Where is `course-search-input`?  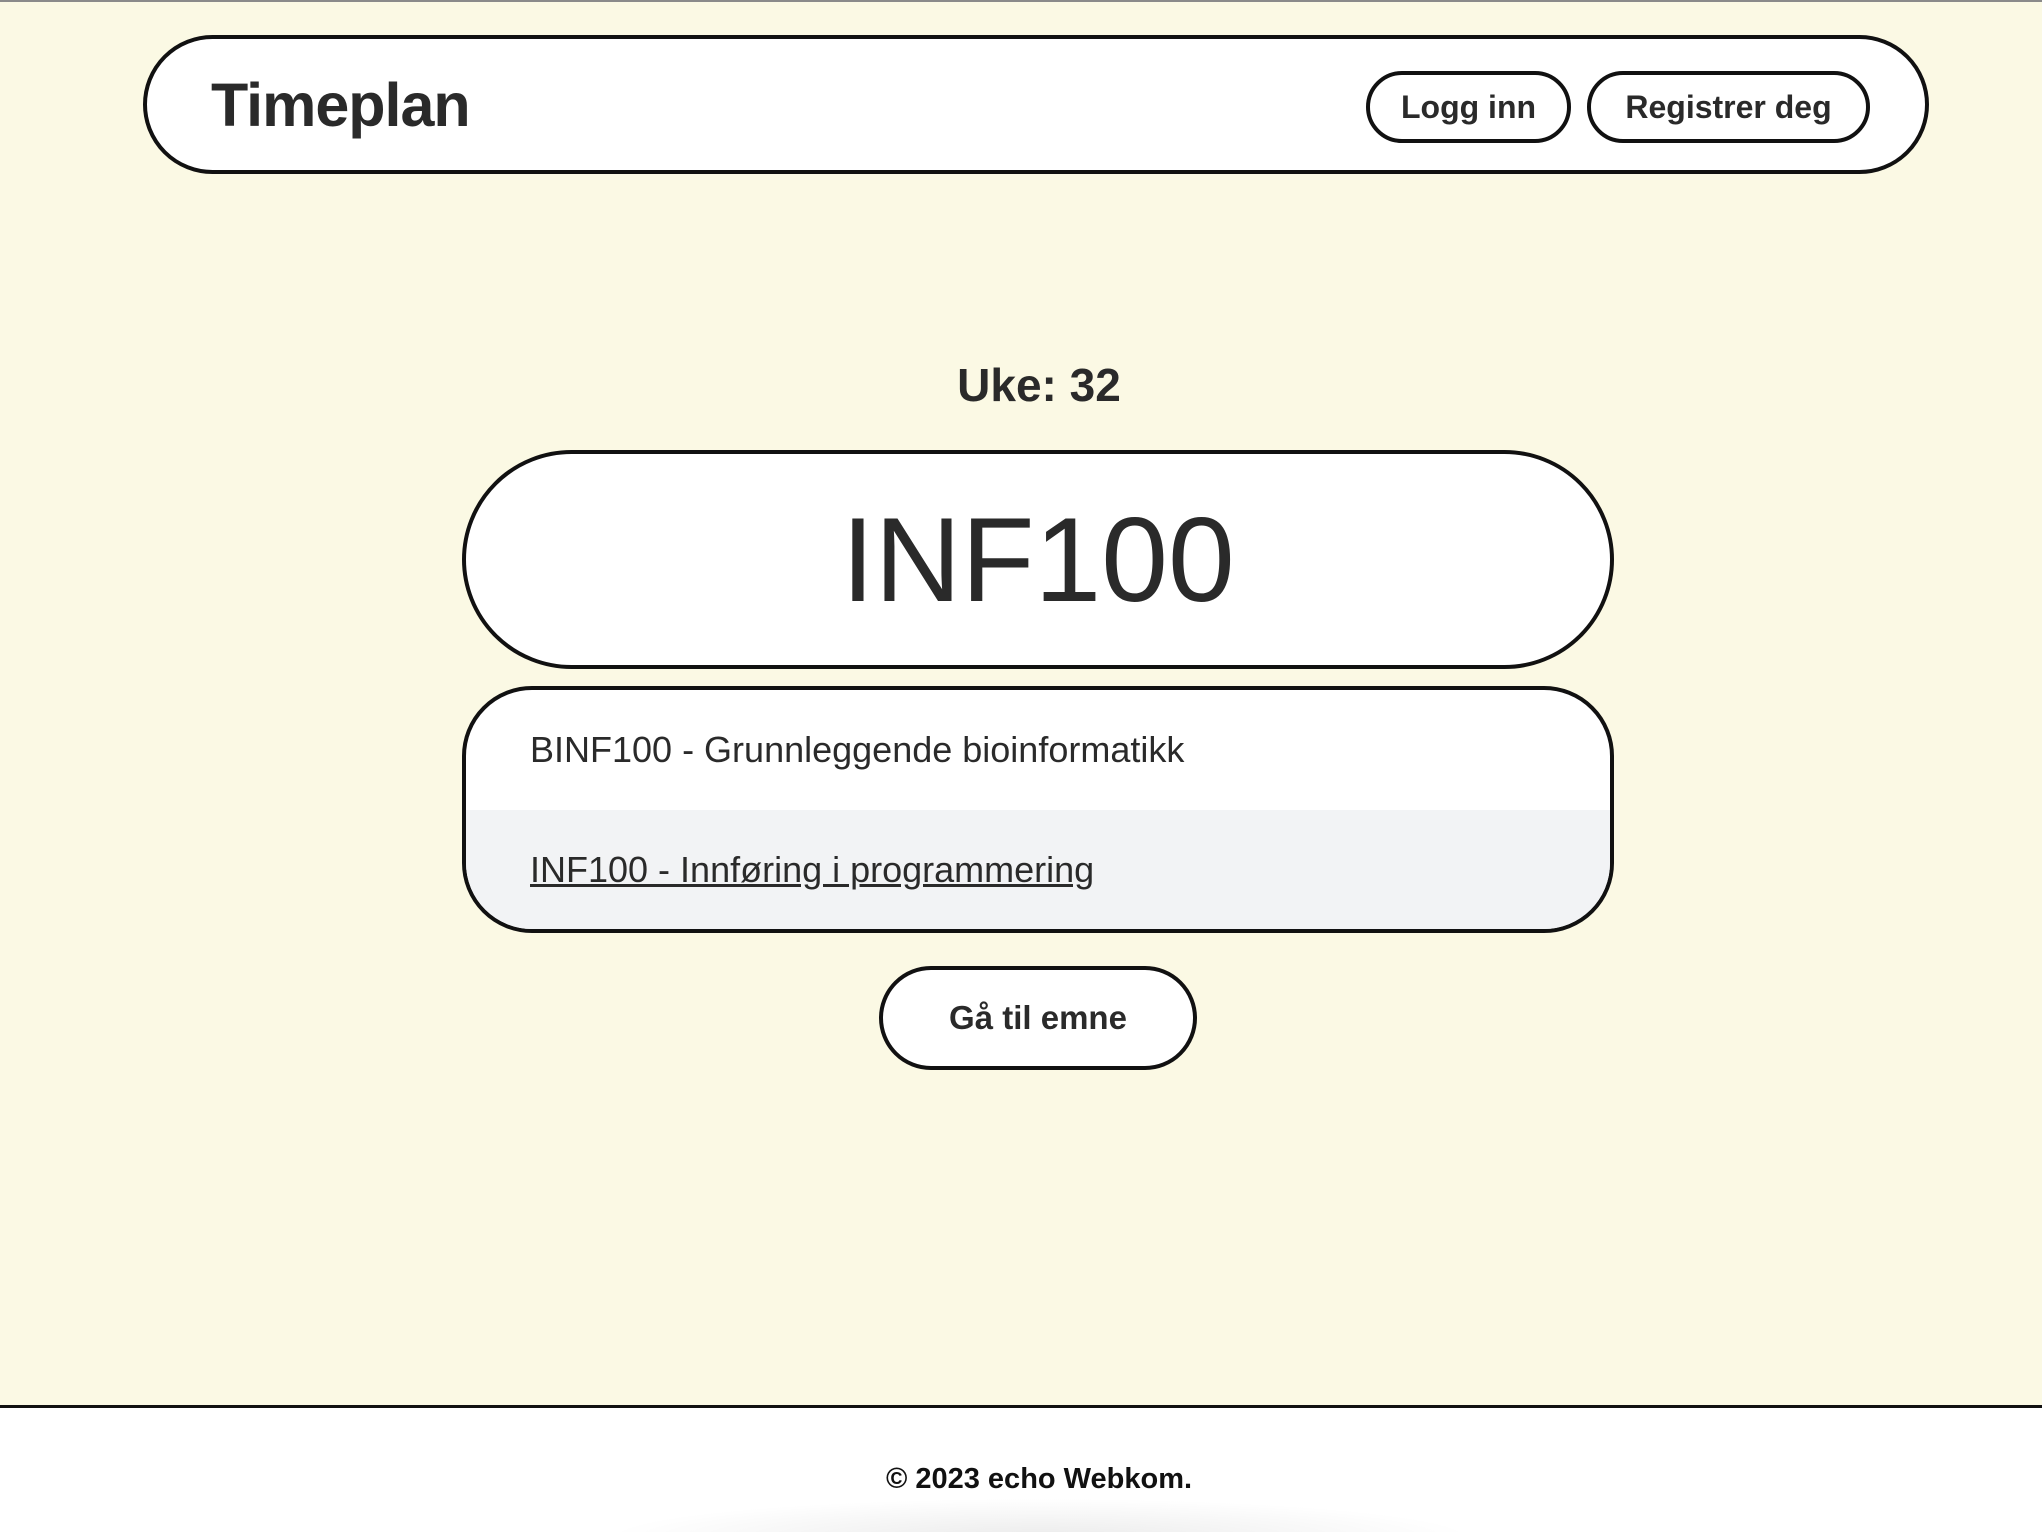 course-search-input is located at coordinates (1038, 559).